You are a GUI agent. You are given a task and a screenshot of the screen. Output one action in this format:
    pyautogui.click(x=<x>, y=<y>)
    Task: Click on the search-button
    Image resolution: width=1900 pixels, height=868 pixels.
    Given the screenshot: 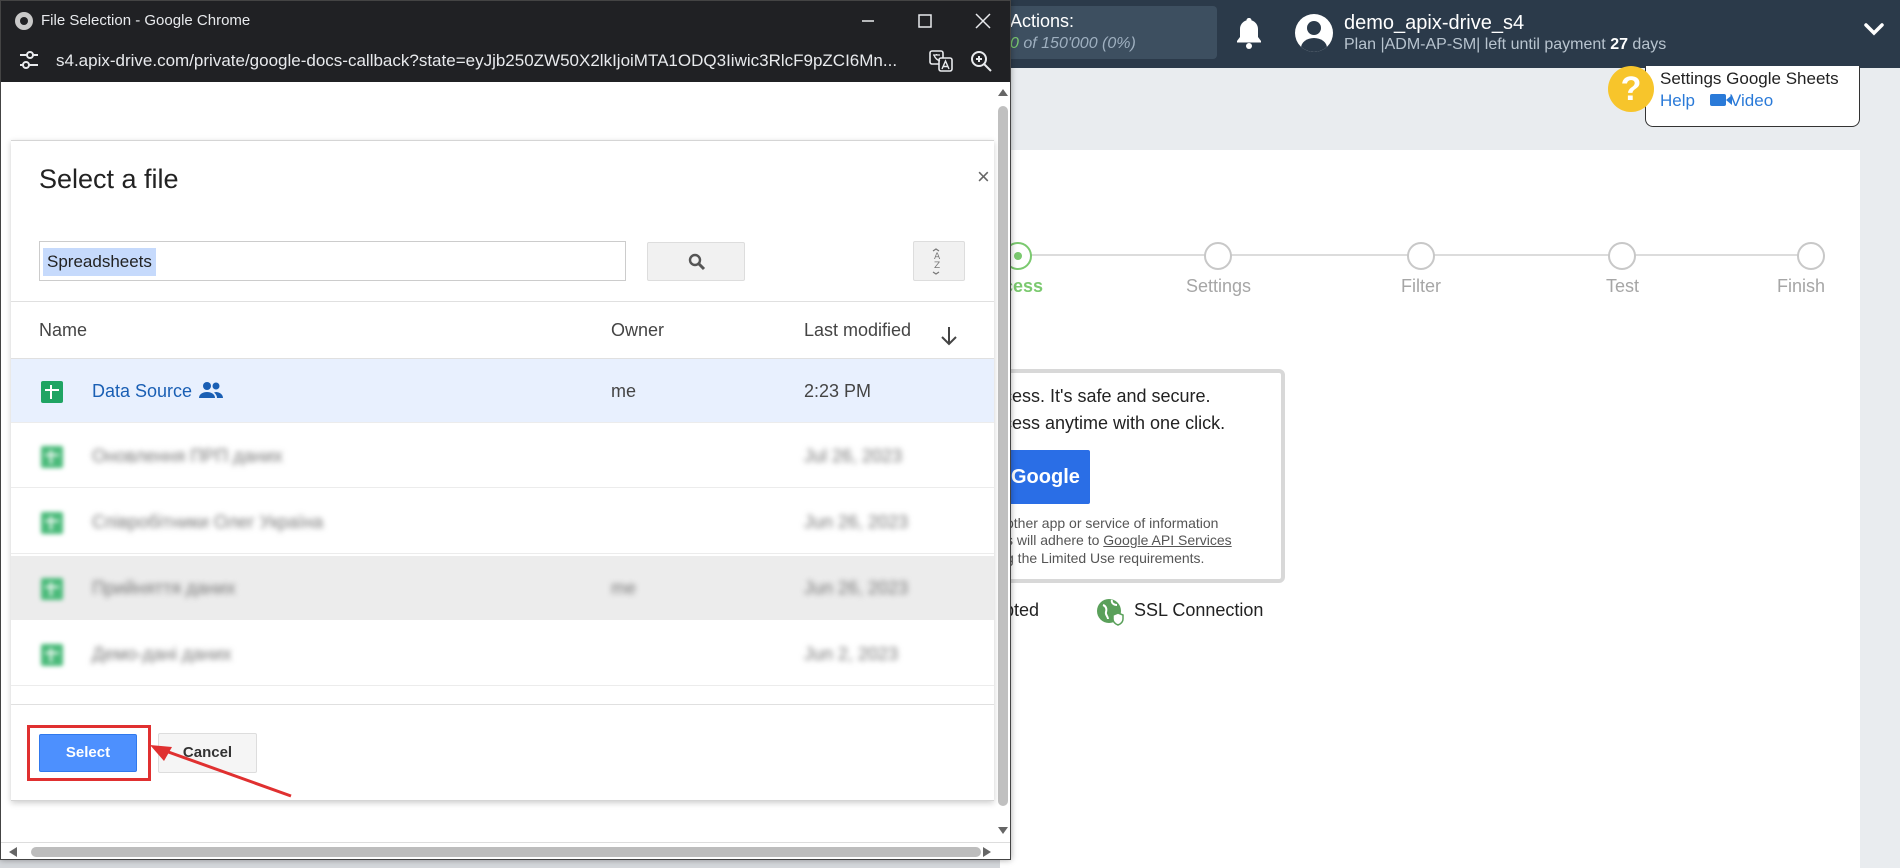 What is the action you would take?
    pyautogui.click(x=696, y=261)
    